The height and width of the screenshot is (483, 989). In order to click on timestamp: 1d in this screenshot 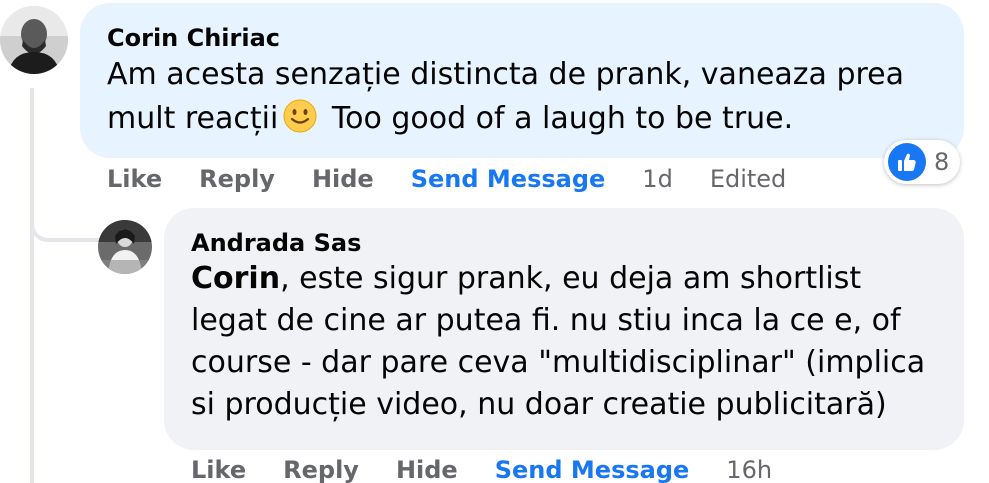, I will do `click(657, 179)`.